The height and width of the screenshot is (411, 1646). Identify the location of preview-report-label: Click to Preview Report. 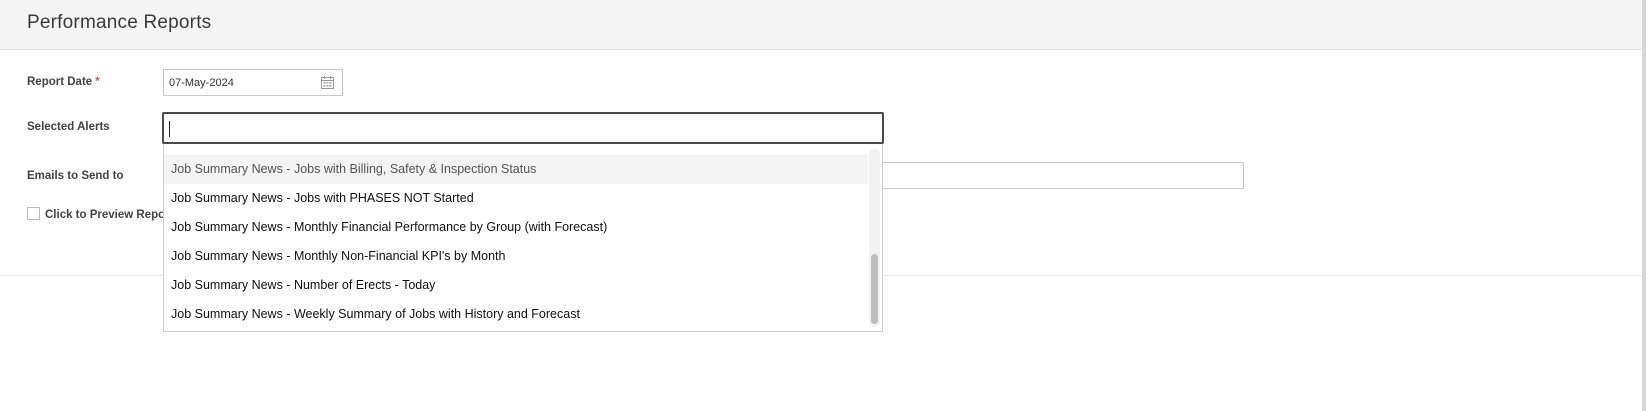
(109, 215).